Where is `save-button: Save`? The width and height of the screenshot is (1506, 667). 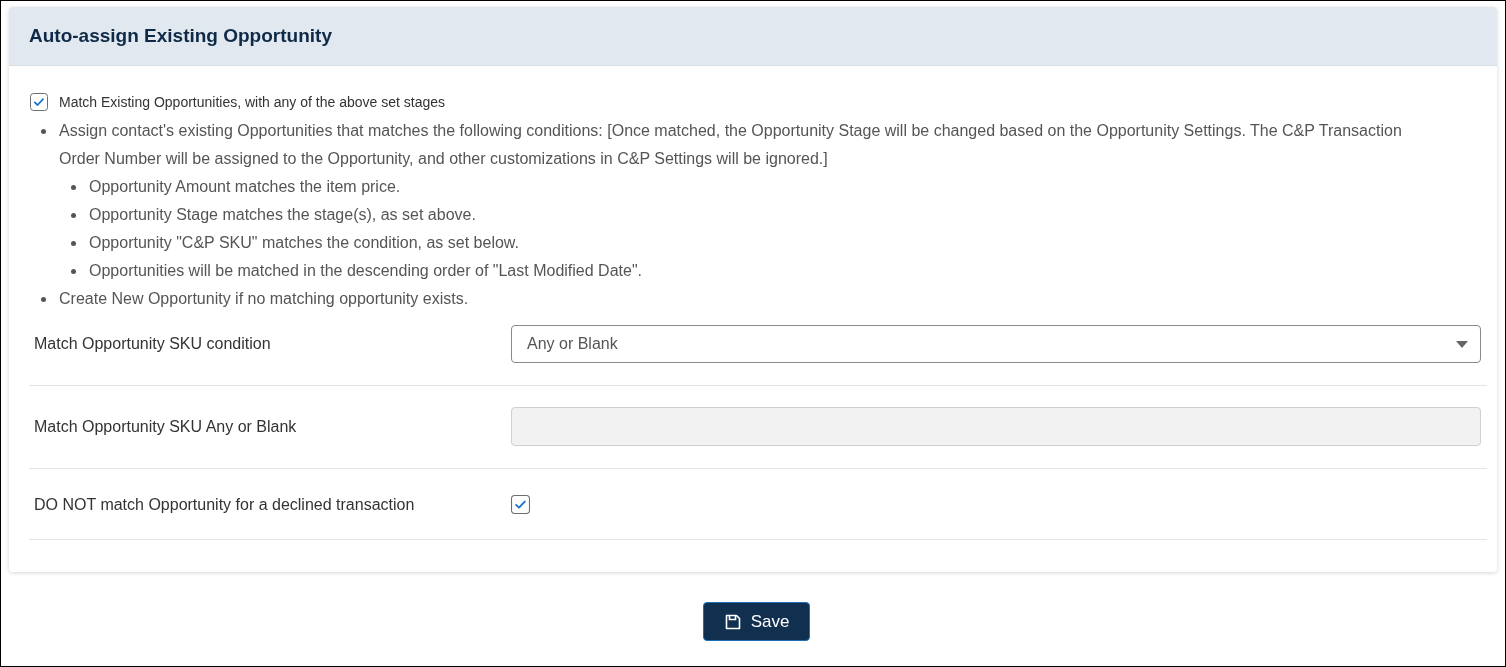 save-button: Save is located at coordinates (756, 621).